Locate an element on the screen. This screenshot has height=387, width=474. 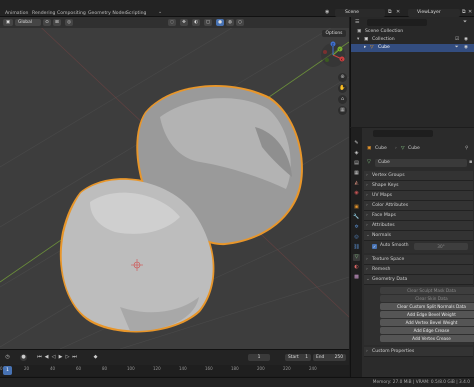
panel-shape-keys: › Shape Keys is located at coordinates (418, 186).